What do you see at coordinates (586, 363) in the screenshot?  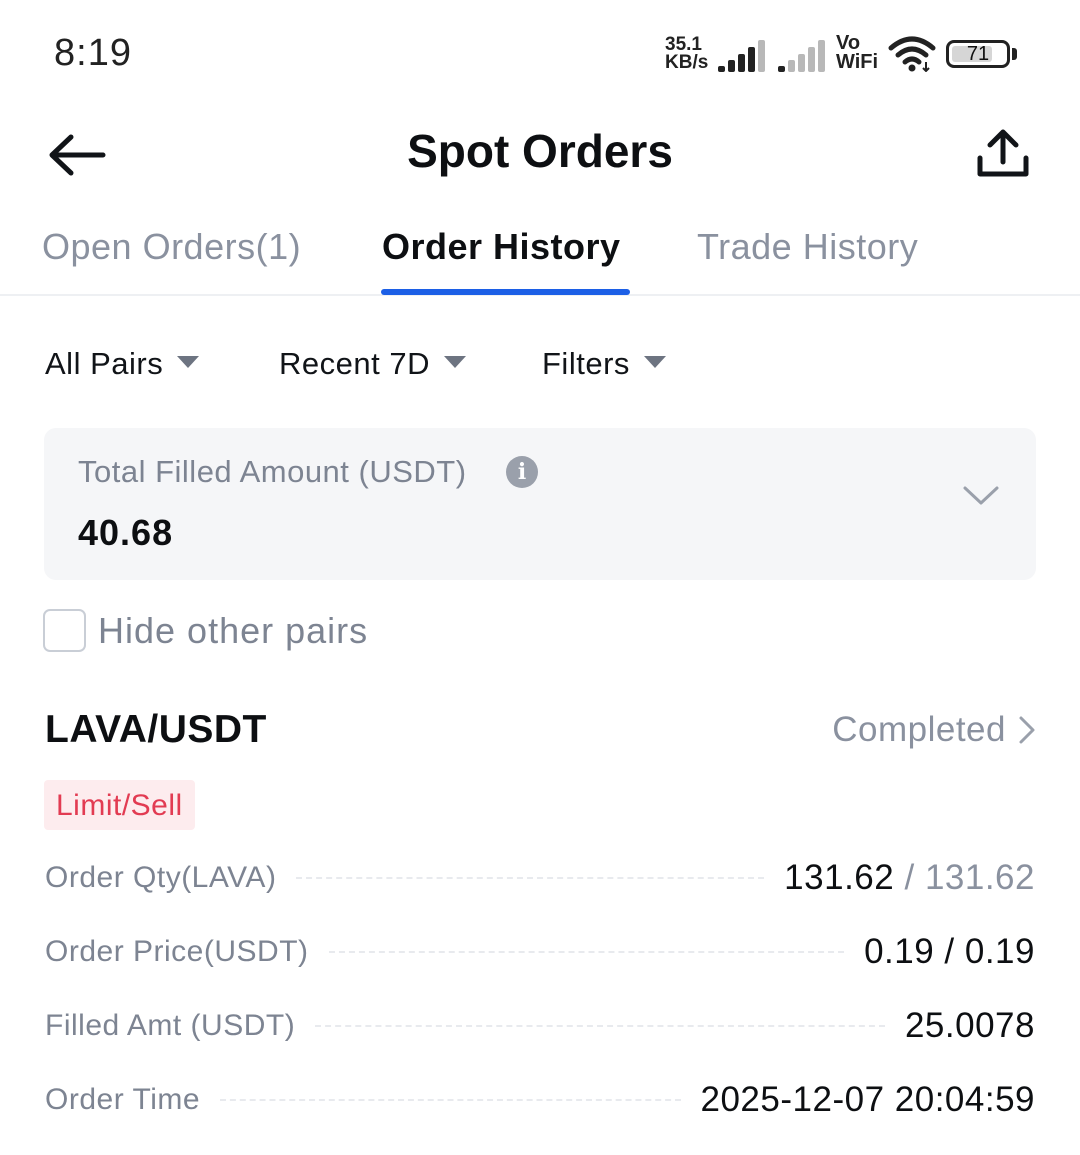 I see `filters-label: Filters` at bounding box center [586, 363].